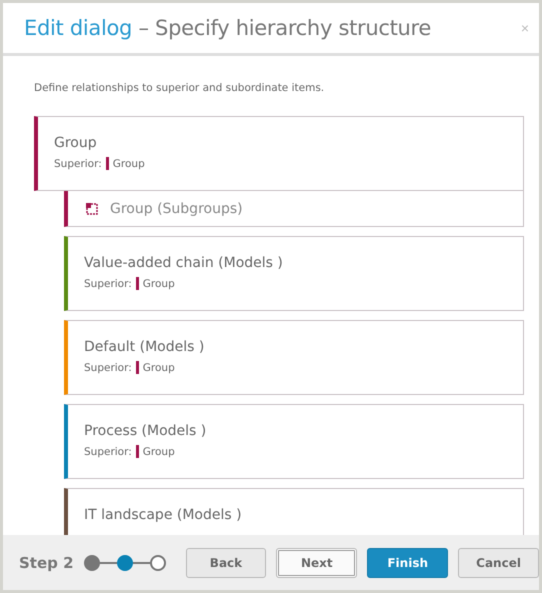  What do you see at coordinates (76, 143) in the screenshot?
I see `card-title: Group` at bounding box center [76, 143].